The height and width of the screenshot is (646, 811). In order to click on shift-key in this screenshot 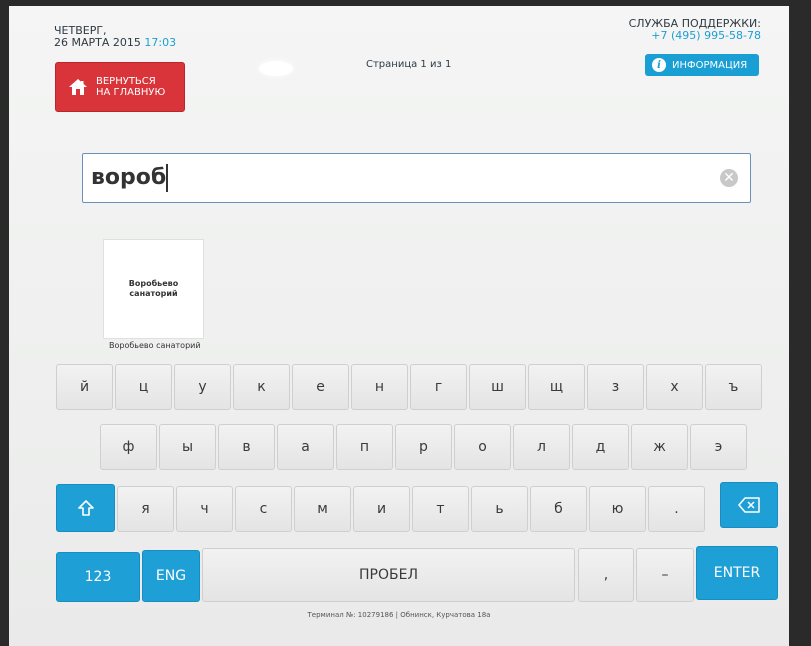, I will do `click(85, 508)`.